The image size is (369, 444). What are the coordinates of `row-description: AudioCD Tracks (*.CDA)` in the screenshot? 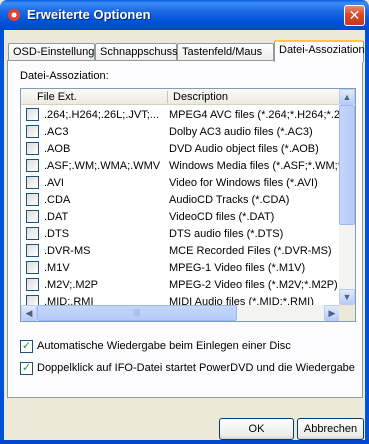 It's located at (229, 200).